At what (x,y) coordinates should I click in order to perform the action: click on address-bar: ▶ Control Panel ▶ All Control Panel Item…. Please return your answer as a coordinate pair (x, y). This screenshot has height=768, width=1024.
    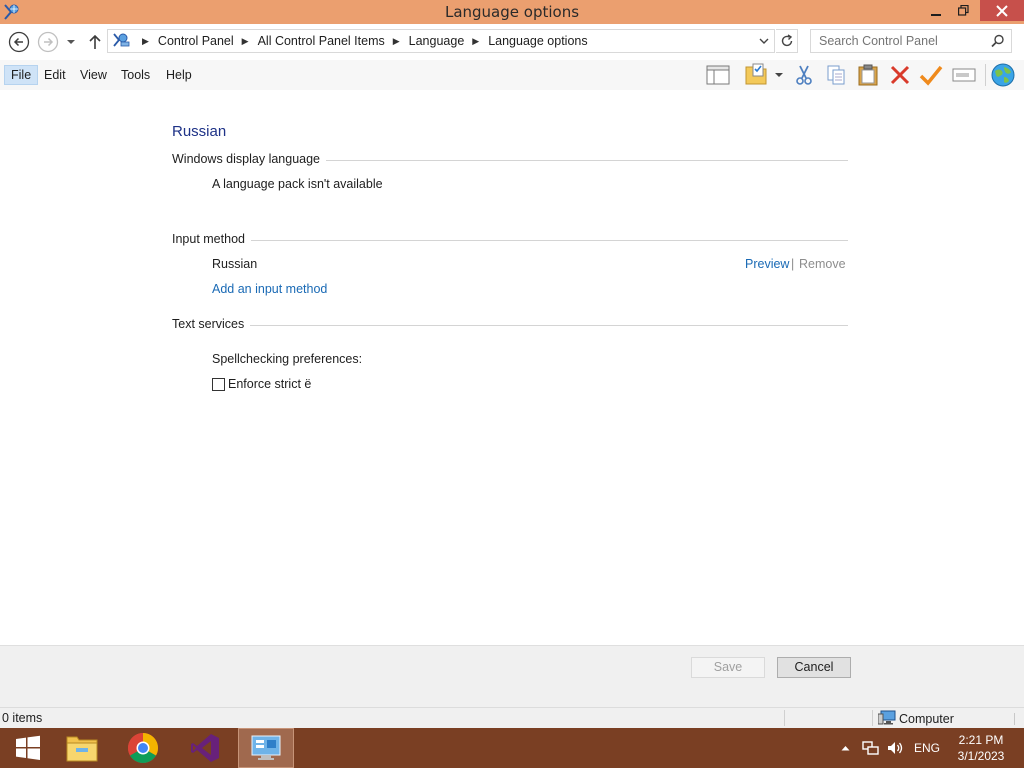
    Looking at the image, I should click on (441, 41).